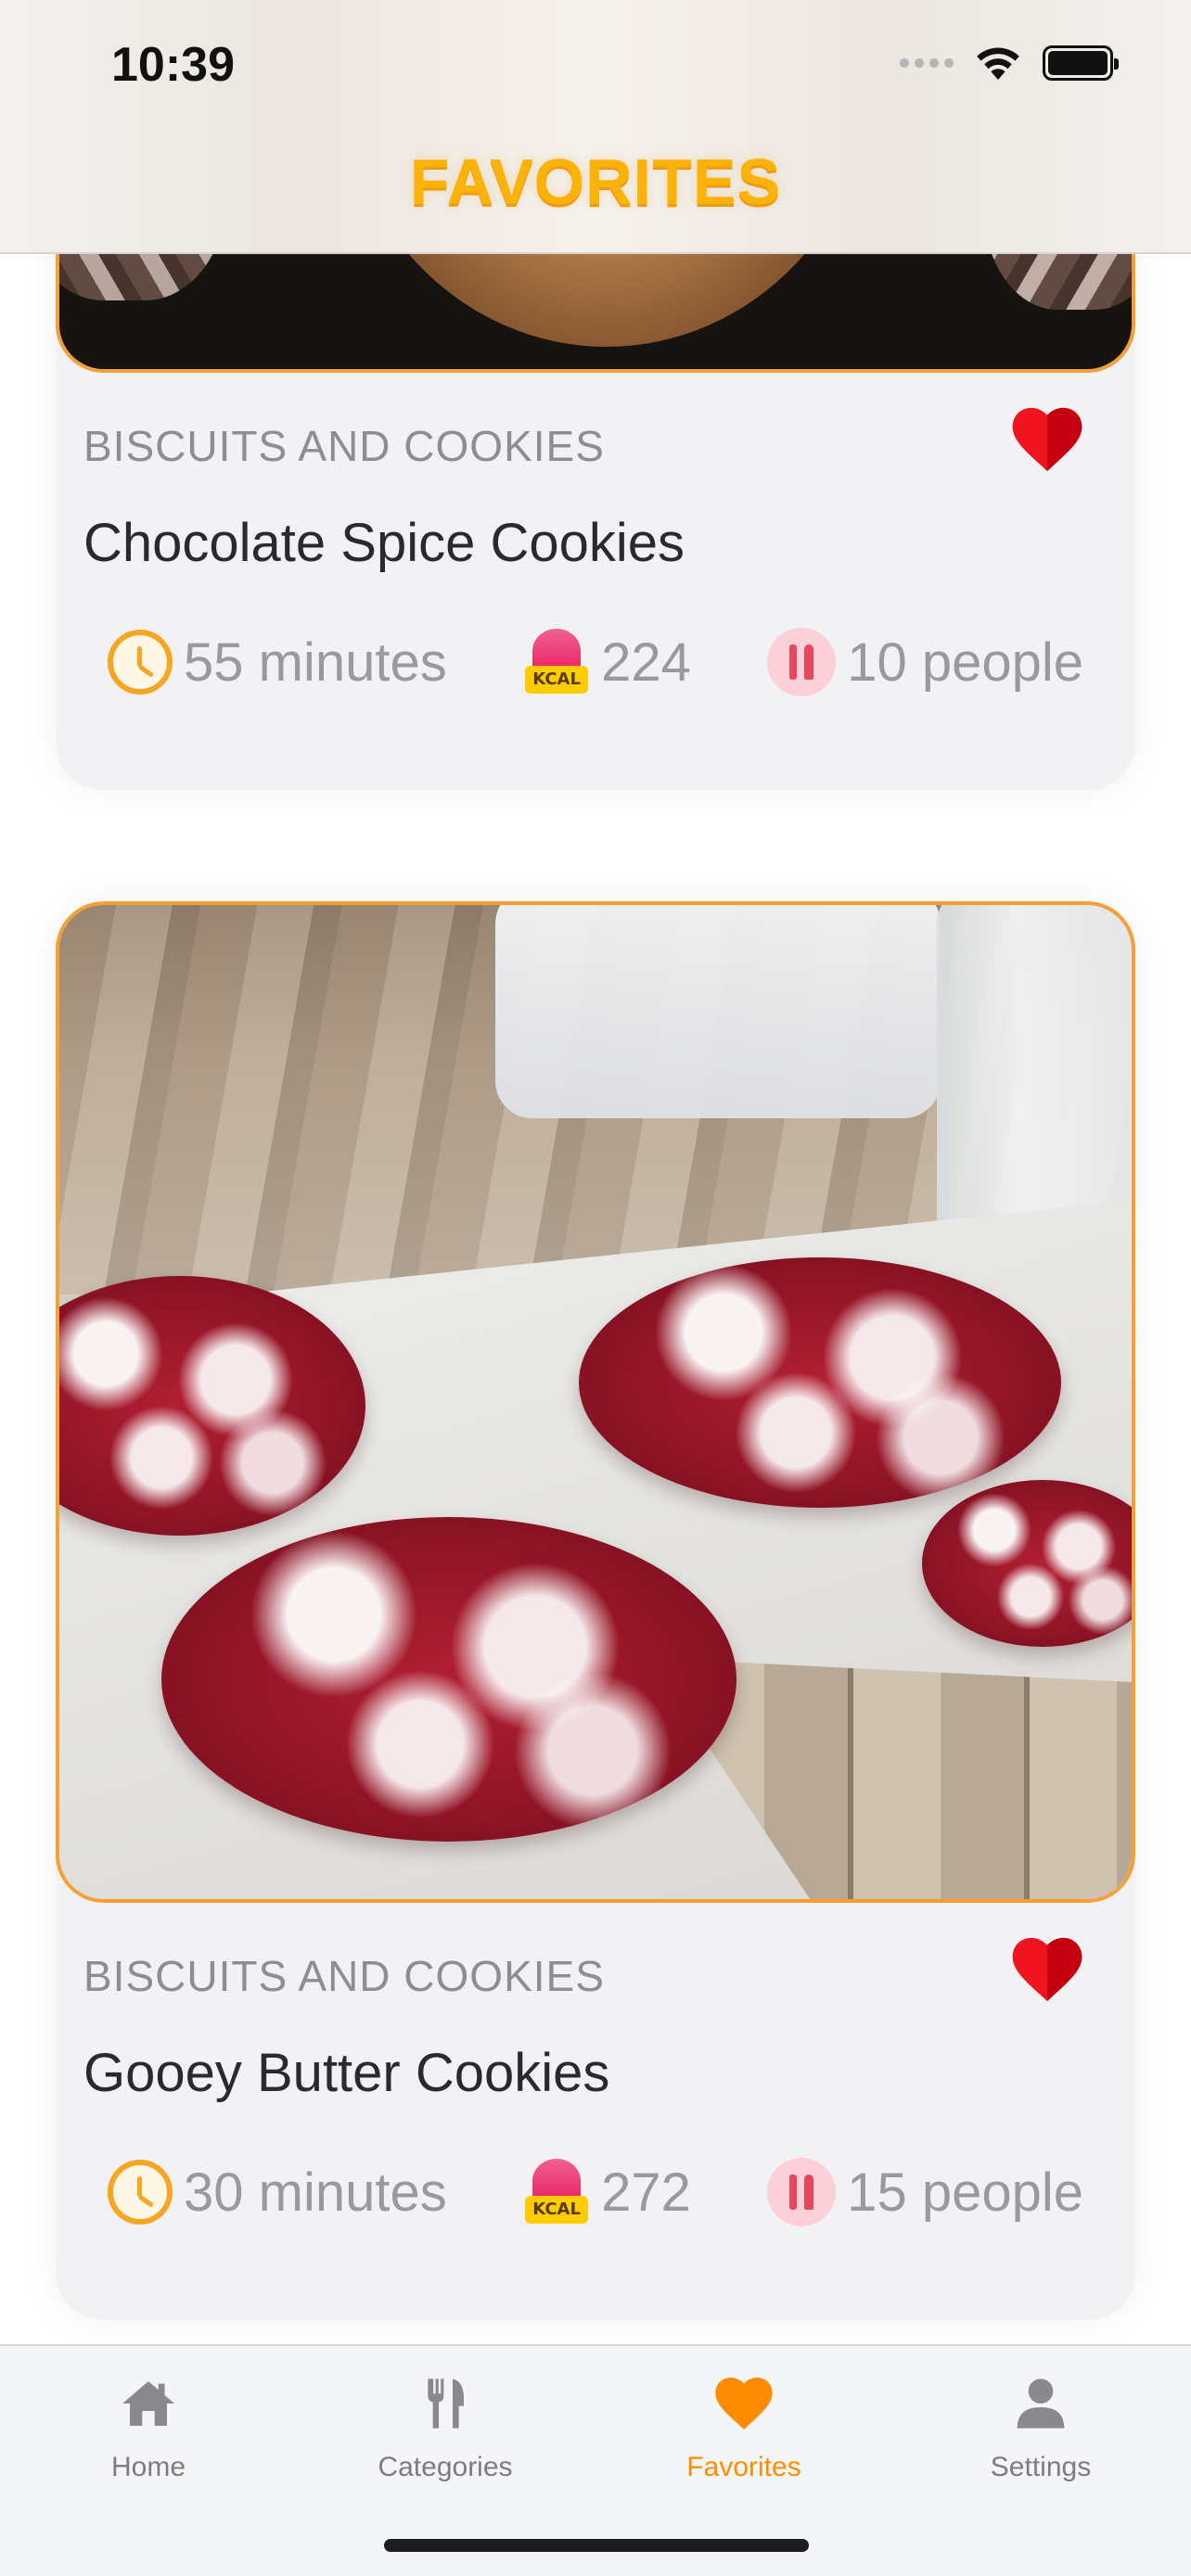 The image size is (1191, 2576). I want to click on tab-settings: Settings, so click(1040, 2428).